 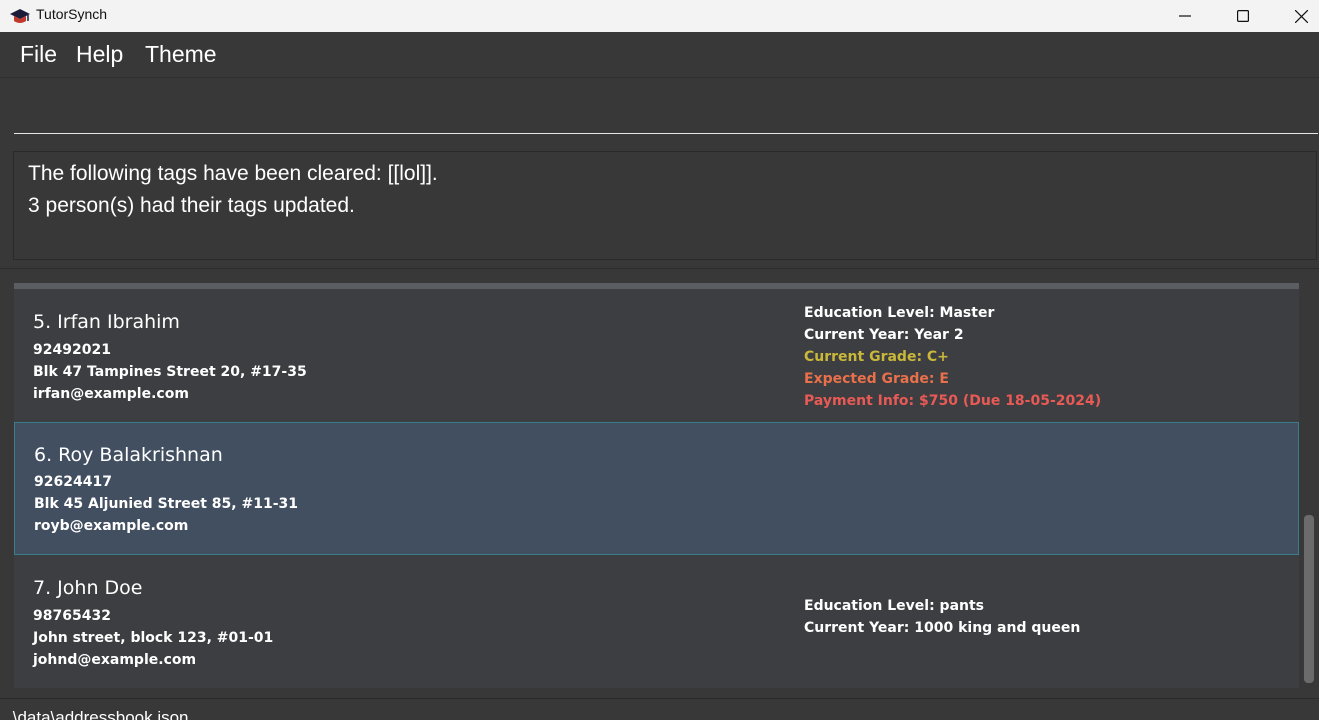 I want to click on close-button, so click(x=1295, y=16).